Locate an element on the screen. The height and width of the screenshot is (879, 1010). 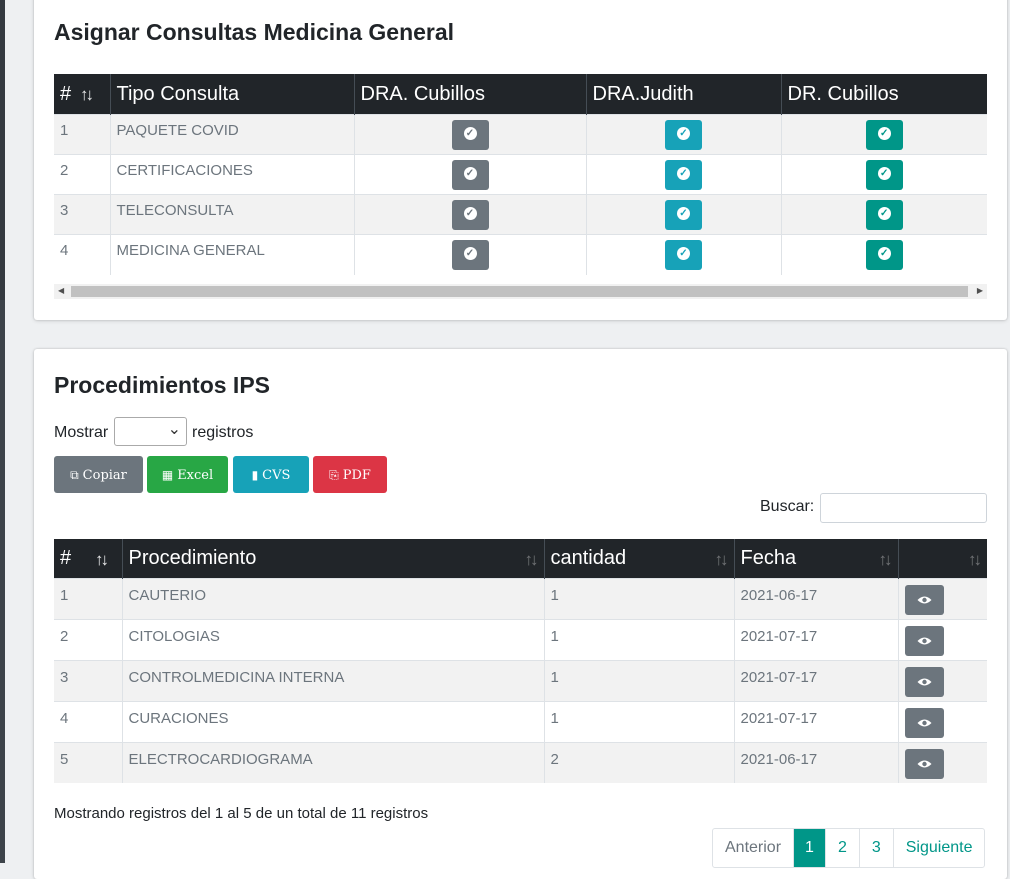
col-header-dra-judith: DRA.Judith is located at coordinates (683, 94).